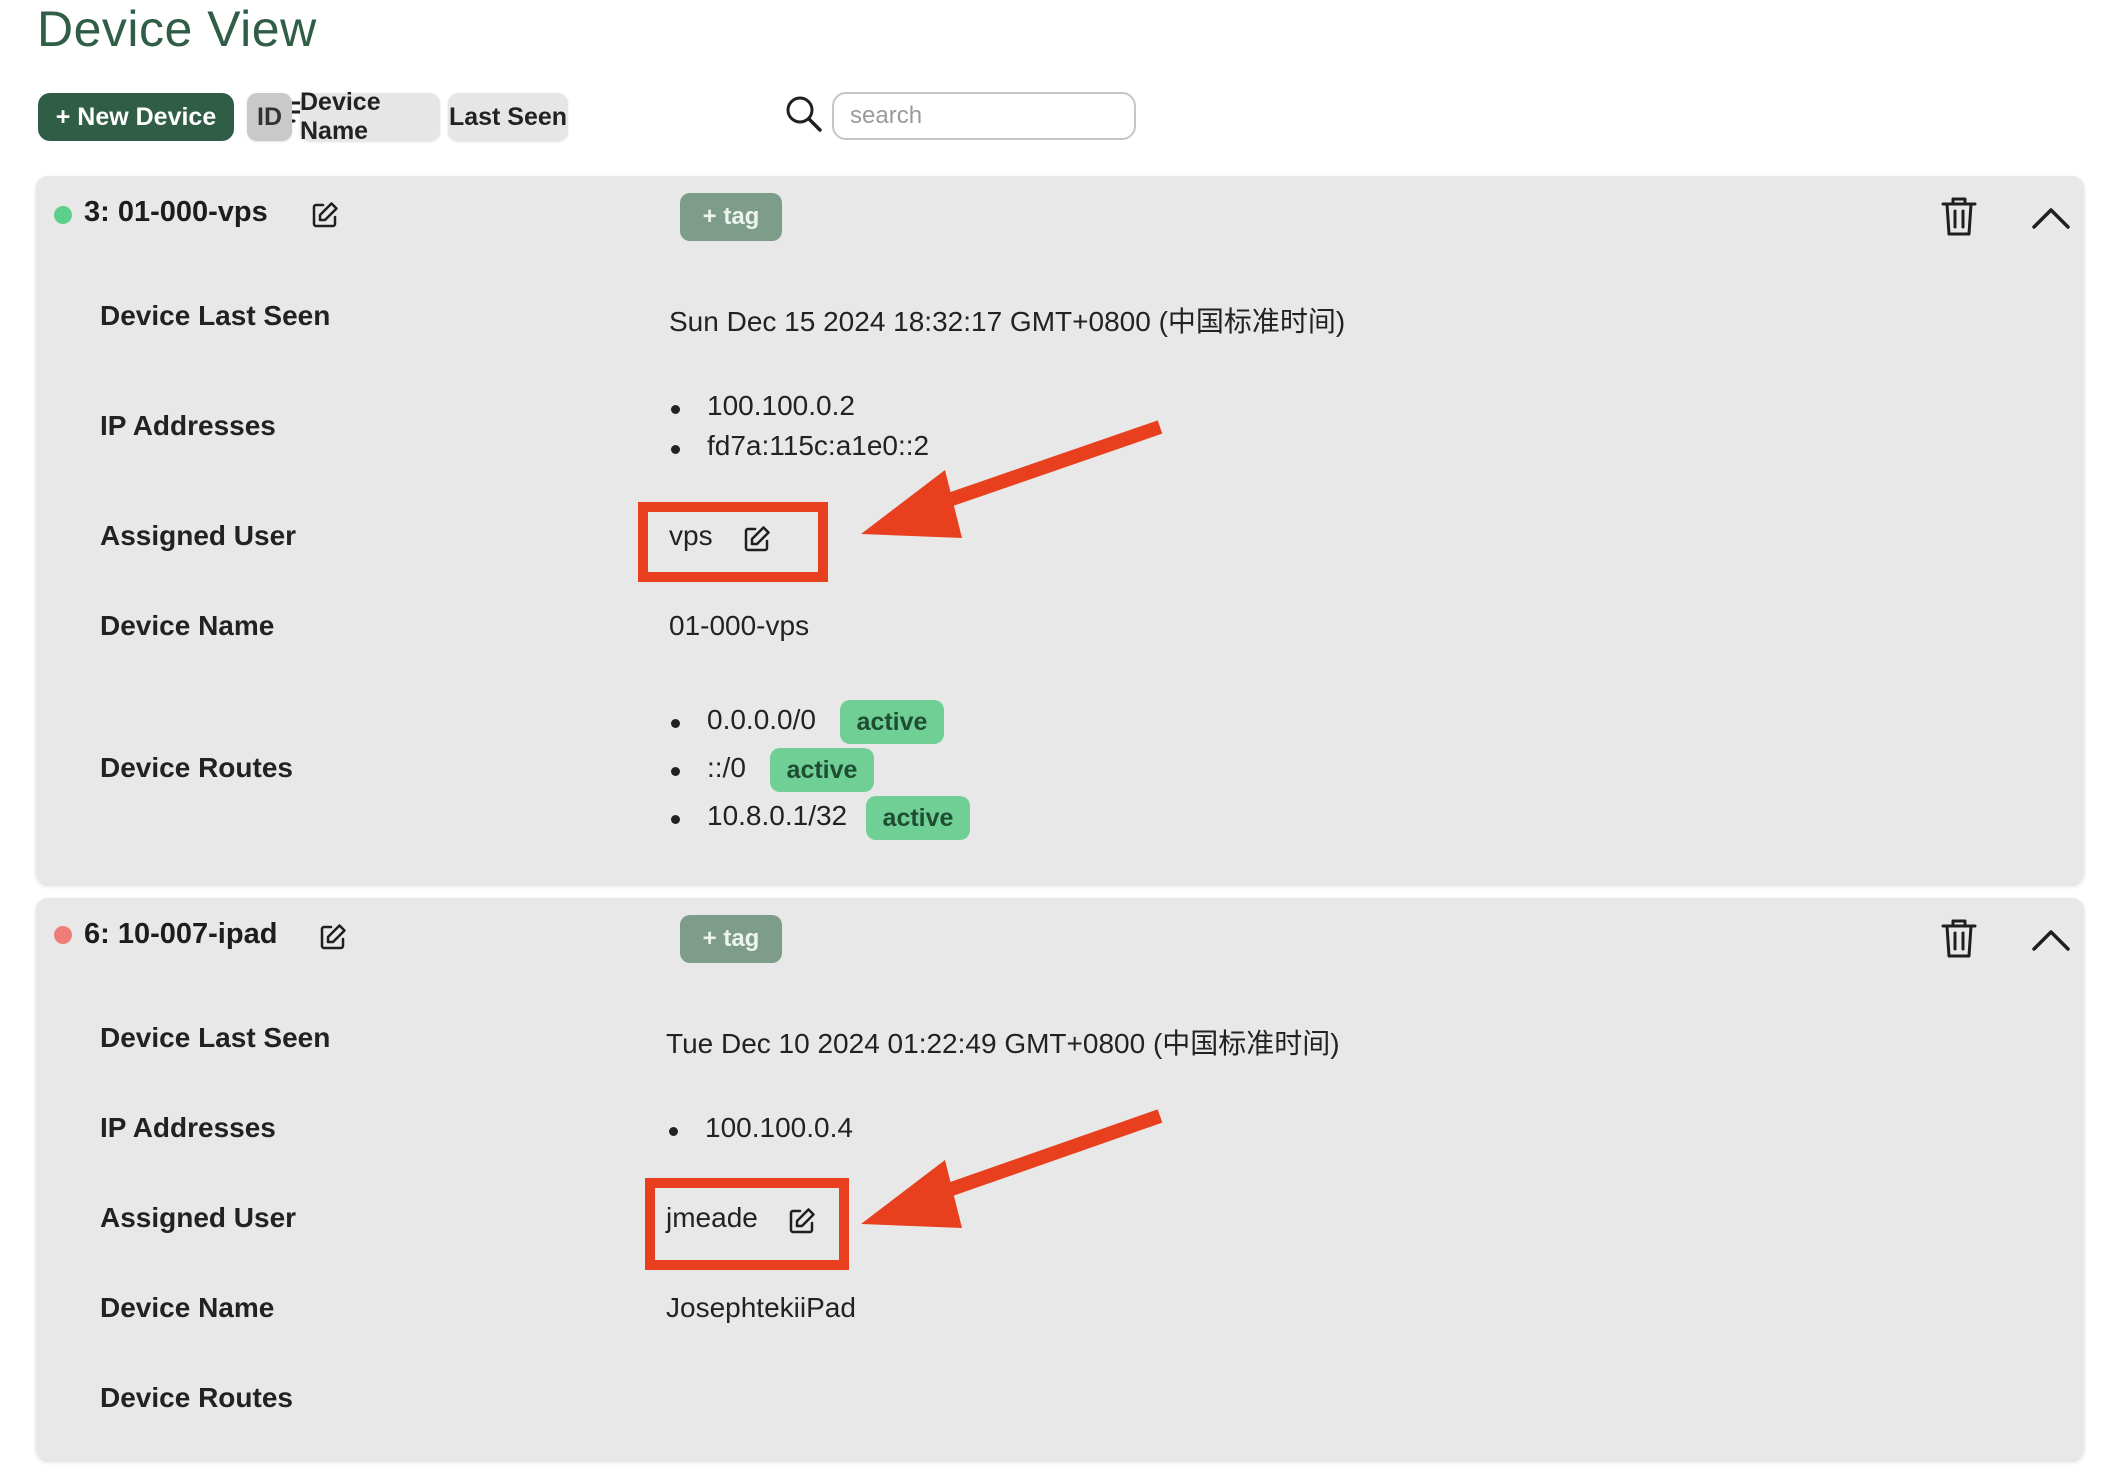  Describe the element at coordinates (1012, 824) in the screenshot. I see `arrow-annotation-icon` at that location.